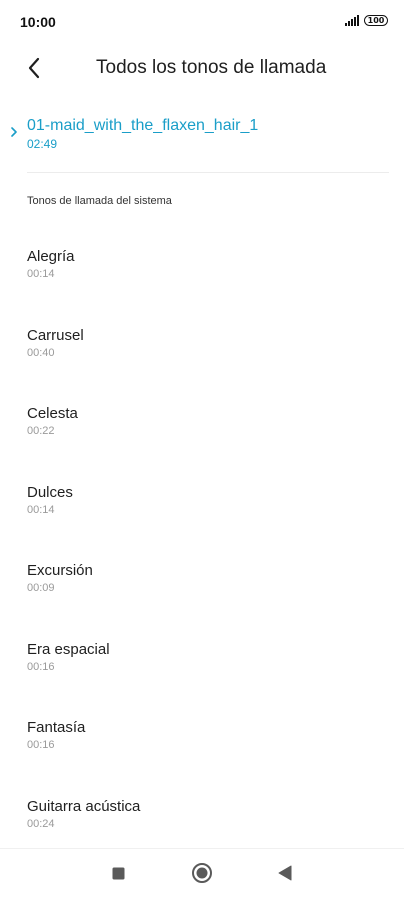 Image resolution: width=404 pixels, height=897 pixels. I want to click on square-icon, so click(118, 873).